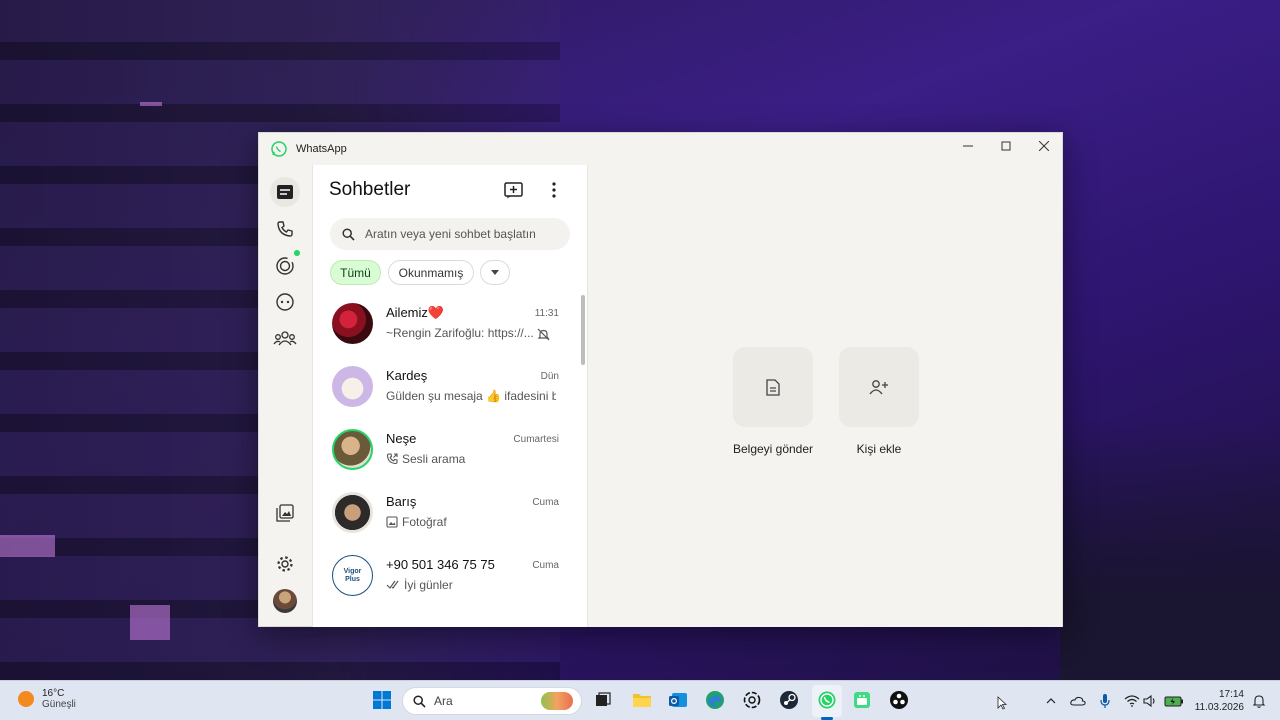 The height and width of the screenshot is (720, 1280). Describe the element at coordinates (431, 272) in the screenshot. I see `filter-unread-chip: Okunmamış` at that location.